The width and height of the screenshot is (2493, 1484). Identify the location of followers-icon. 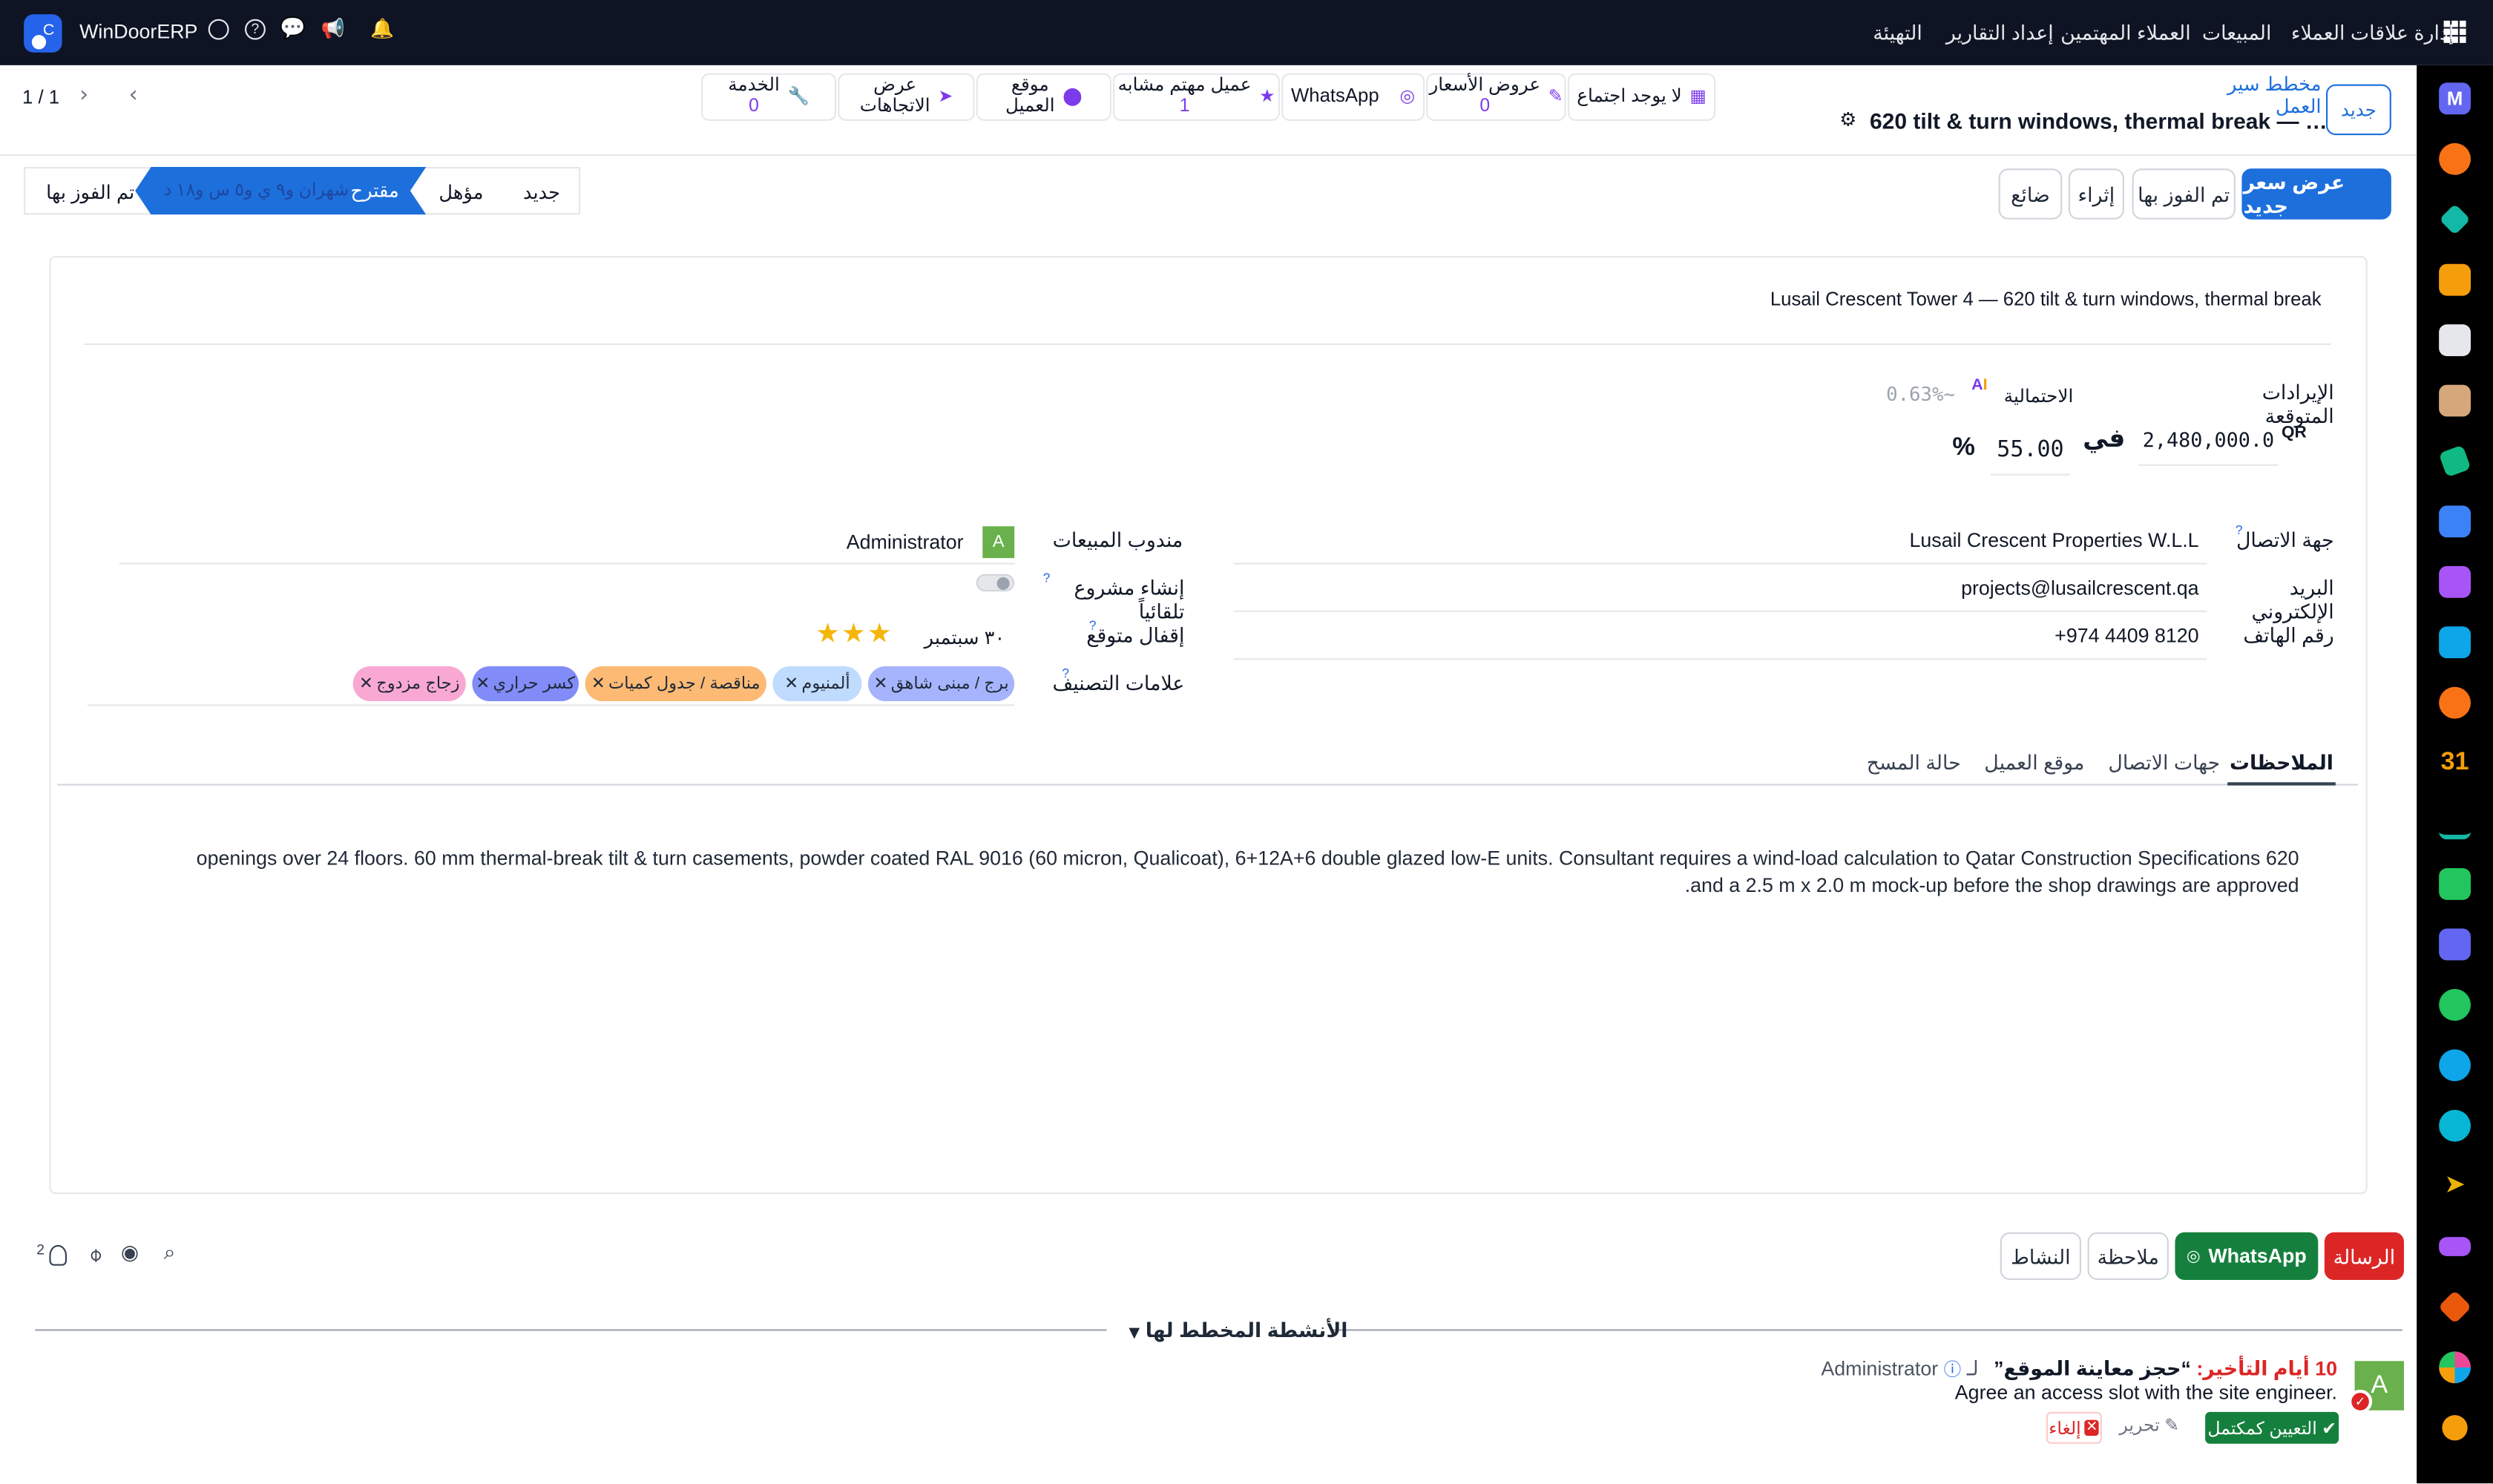
(58, 1255).